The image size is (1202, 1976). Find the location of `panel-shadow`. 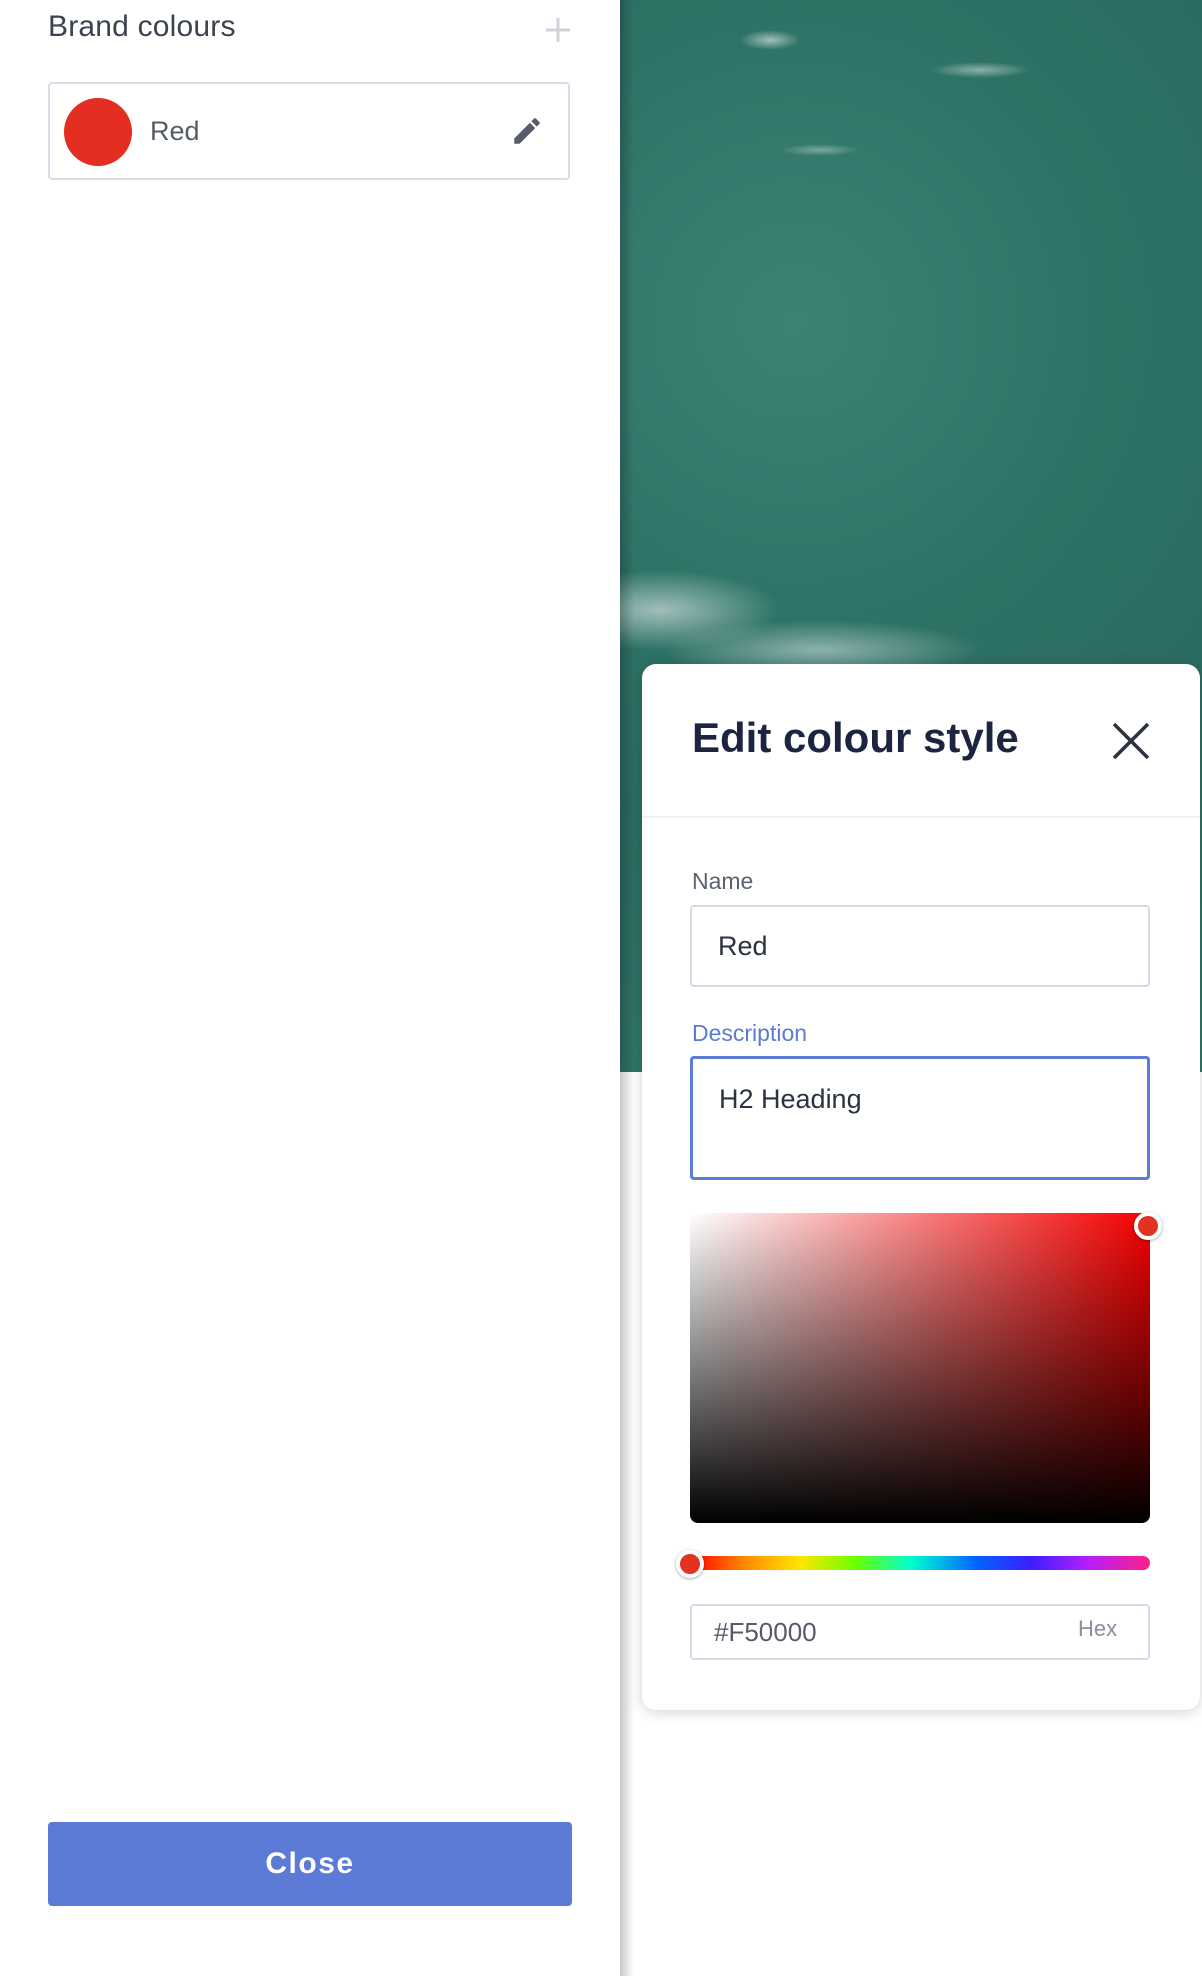

panel-shadow is located at coordinates (627, 988).